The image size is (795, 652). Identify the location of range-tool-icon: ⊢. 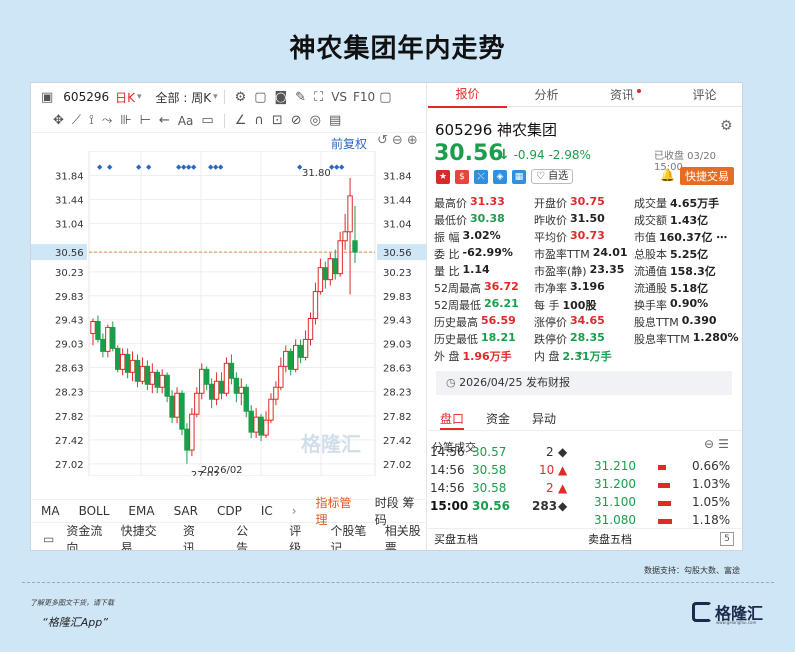
(145, 120).